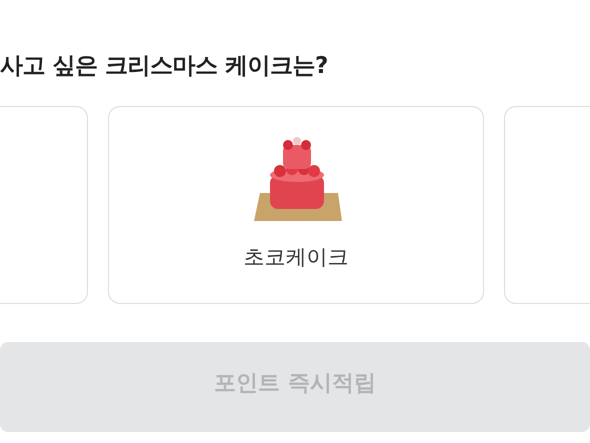 This screenshot has height=443, width=590. What do you see at coordinates (164, 66) in the screenshot?
I see `question-title: 사고 싶은 크리스마스 케이크는?` at bounding box center [164, 66].